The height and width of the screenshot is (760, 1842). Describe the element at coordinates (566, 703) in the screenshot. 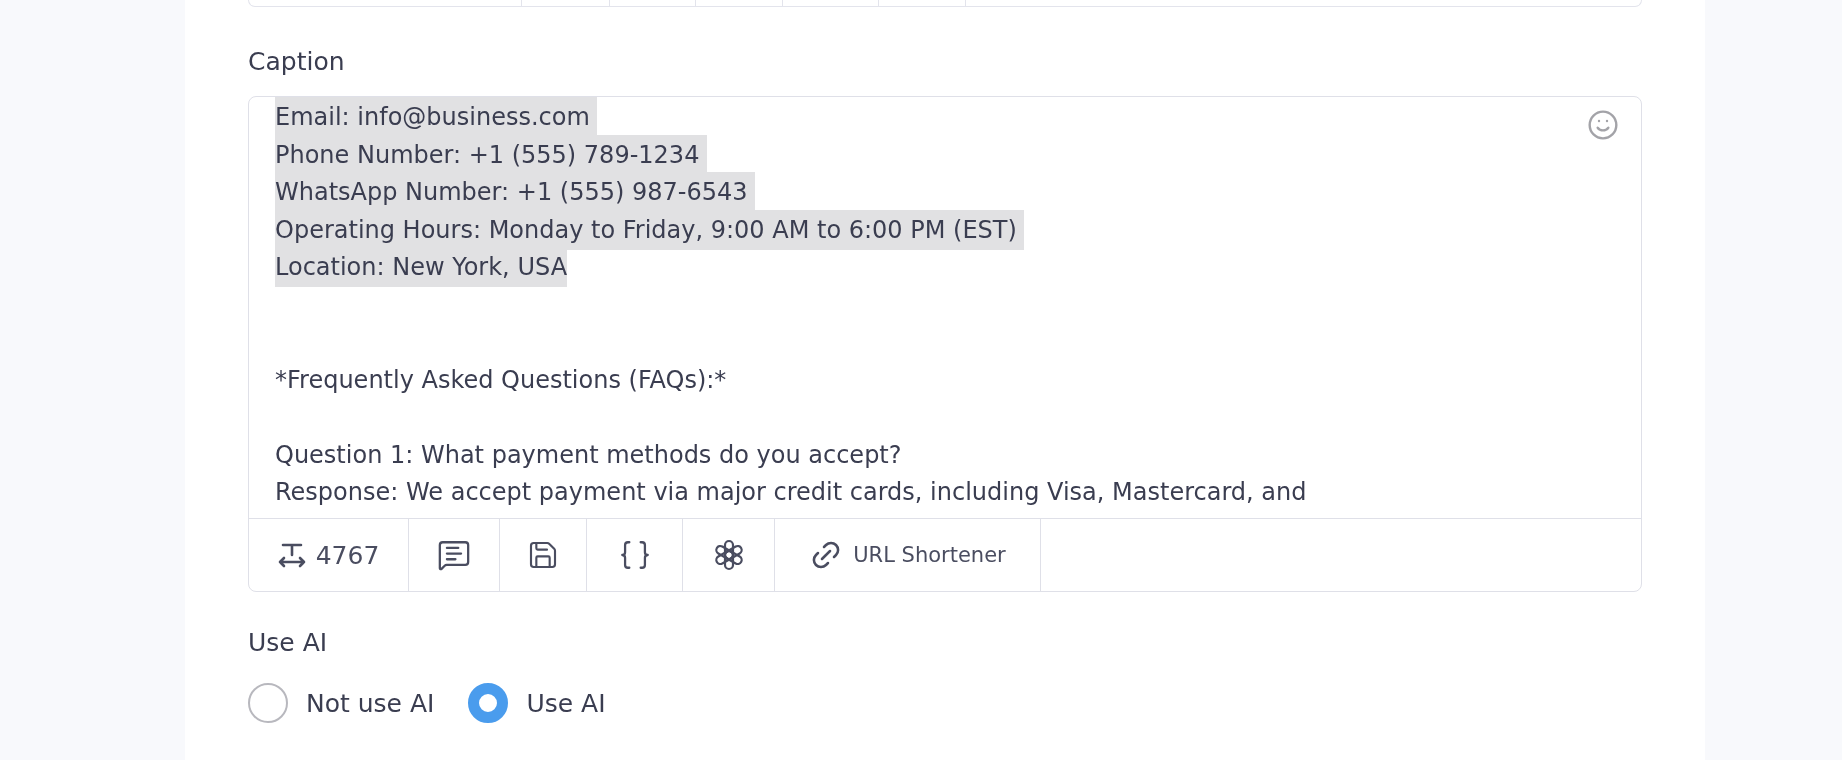

I see `radio-label: Use AI` at that location.